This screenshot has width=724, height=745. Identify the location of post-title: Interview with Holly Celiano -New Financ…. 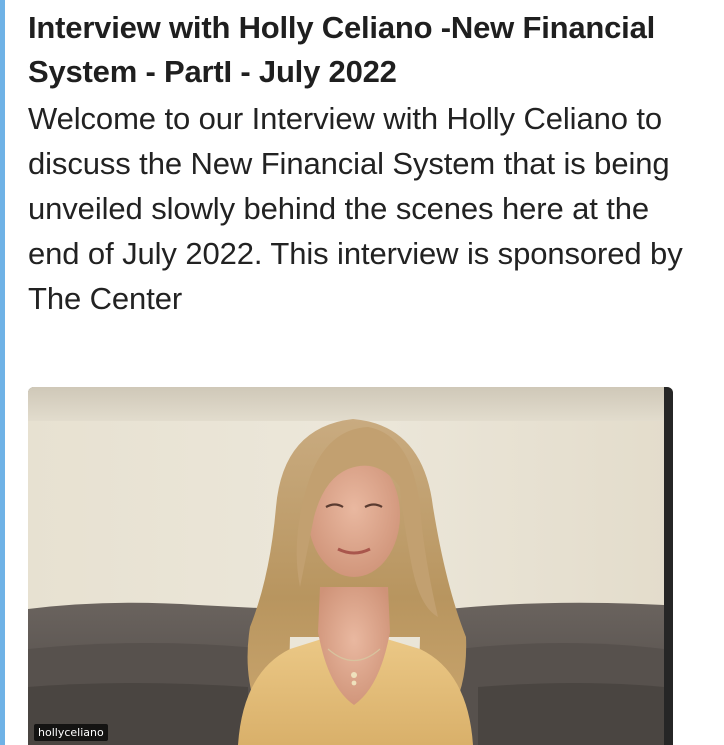
(342, 49).